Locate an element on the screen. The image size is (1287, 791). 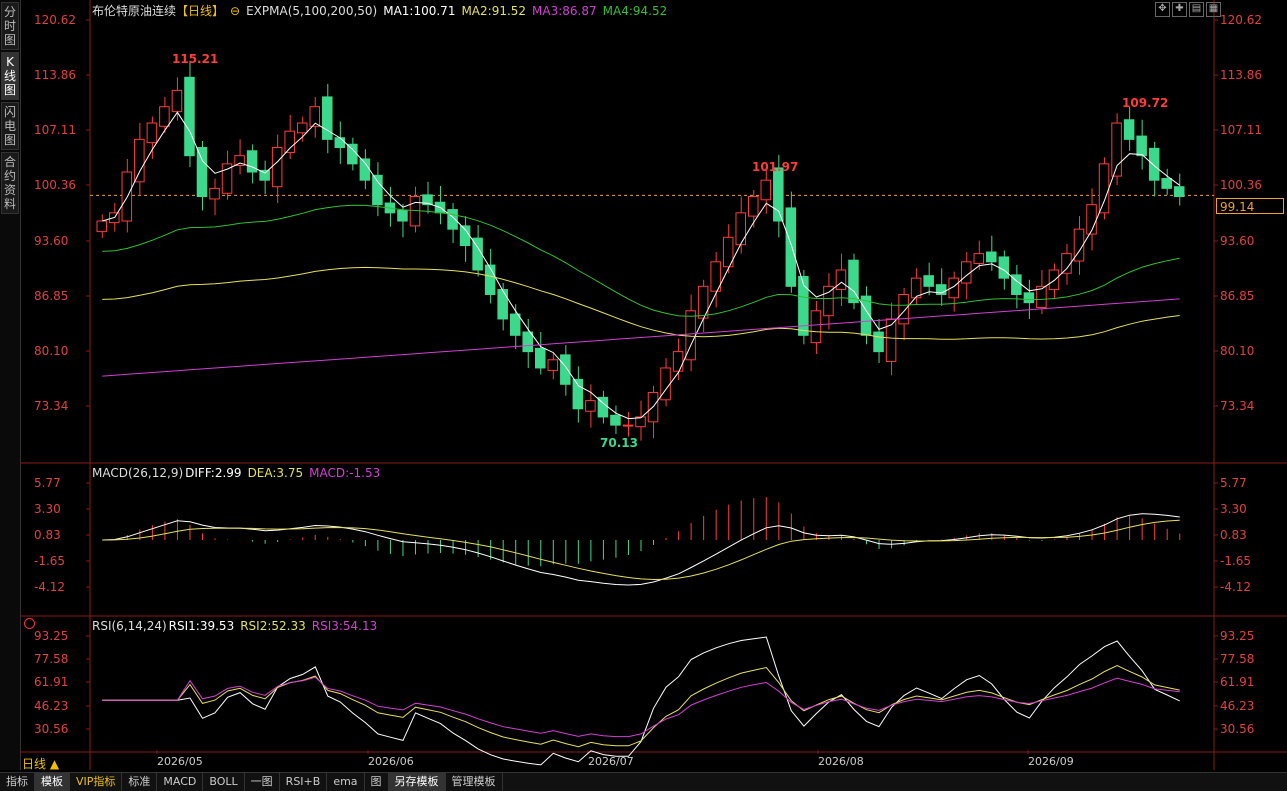
manage-template-button: 管理模板 is located at coordinates (474, 782).